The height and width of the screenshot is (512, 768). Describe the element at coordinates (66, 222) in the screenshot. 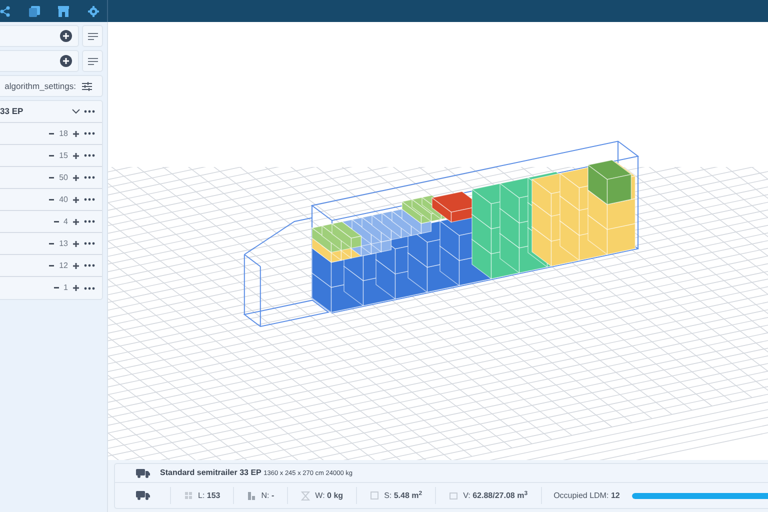

I see `quantity-value: 4` at that location.